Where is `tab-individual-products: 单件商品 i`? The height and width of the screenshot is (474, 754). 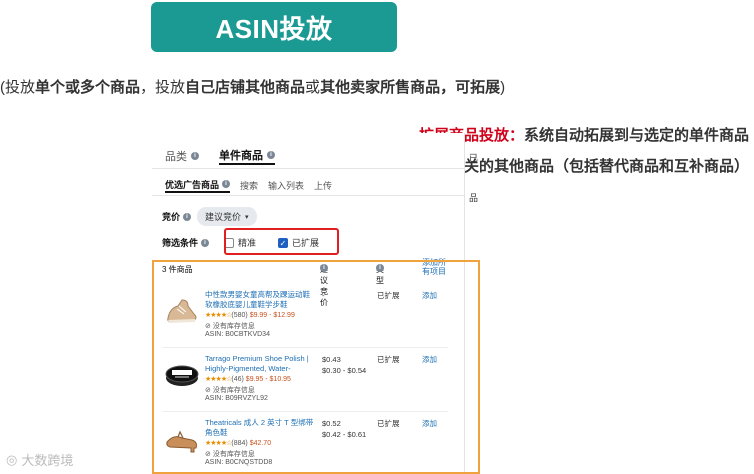
tab-individual-products: 单件商品 i is located at coordinates (247, 156).